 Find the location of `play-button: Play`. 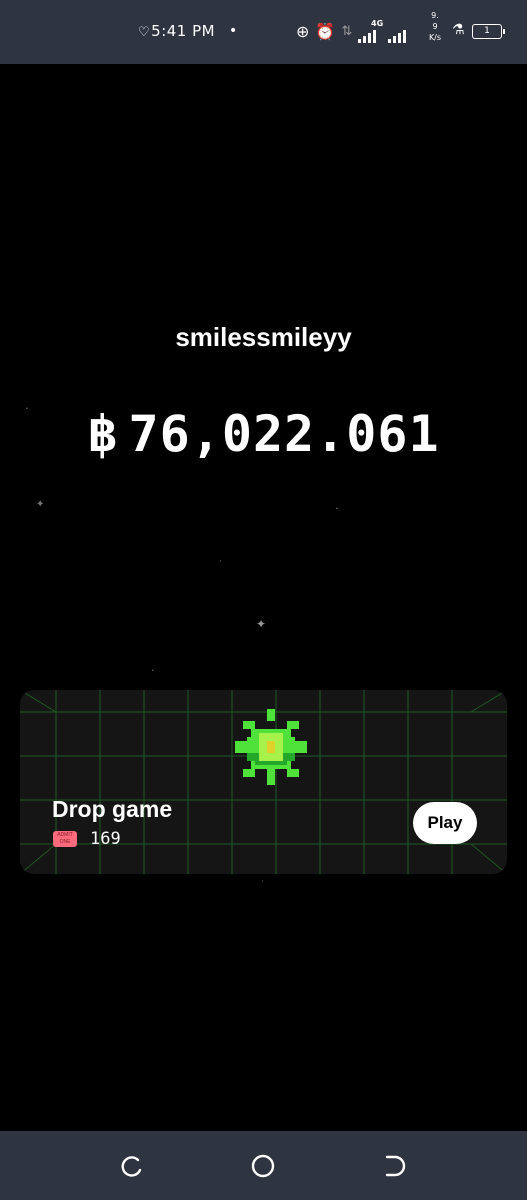

play-button: Play is located at coordinates (445, 823).